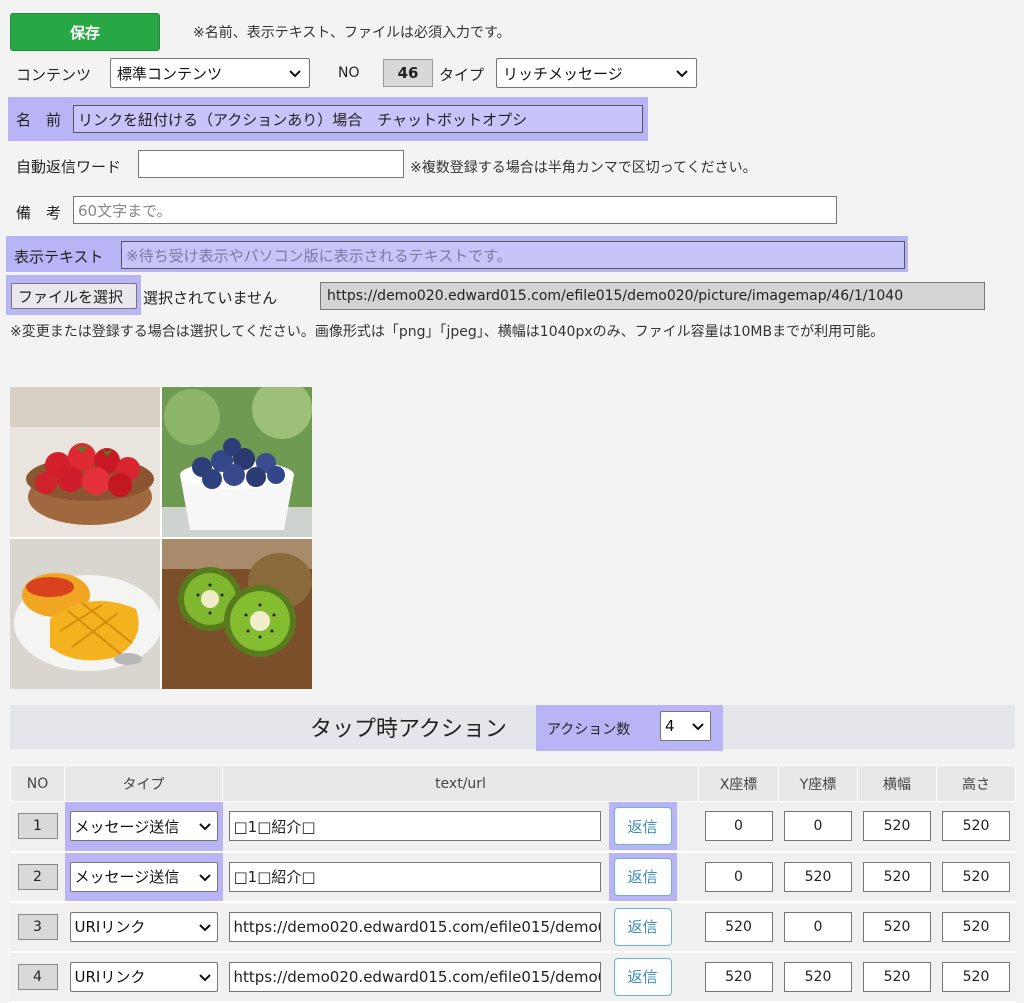  Describe the element at coordinates (670, 726) in the screenshot. I see `action-count-value: 4` at that location.